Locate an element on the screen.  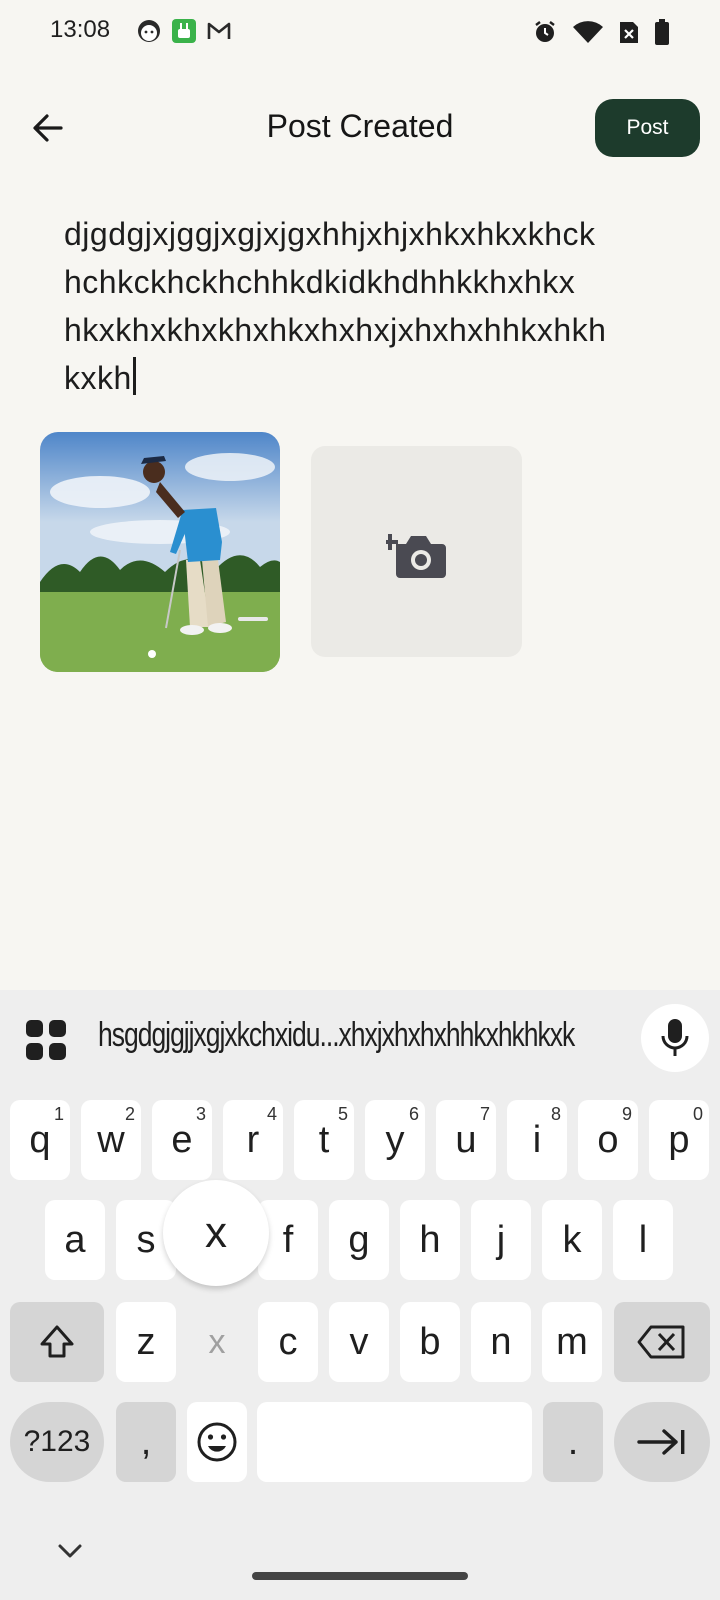
apps-grid-icon is located at coordinates (46, 1040).